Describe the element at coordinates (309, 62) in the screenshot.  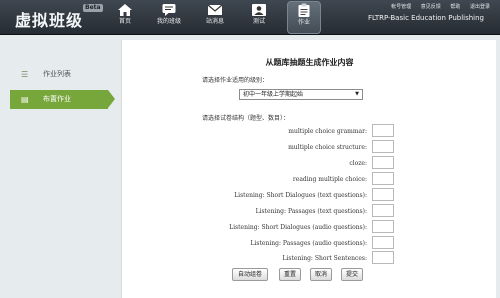
I see `page-title: 从题库抽题生成作业内容` at that location.